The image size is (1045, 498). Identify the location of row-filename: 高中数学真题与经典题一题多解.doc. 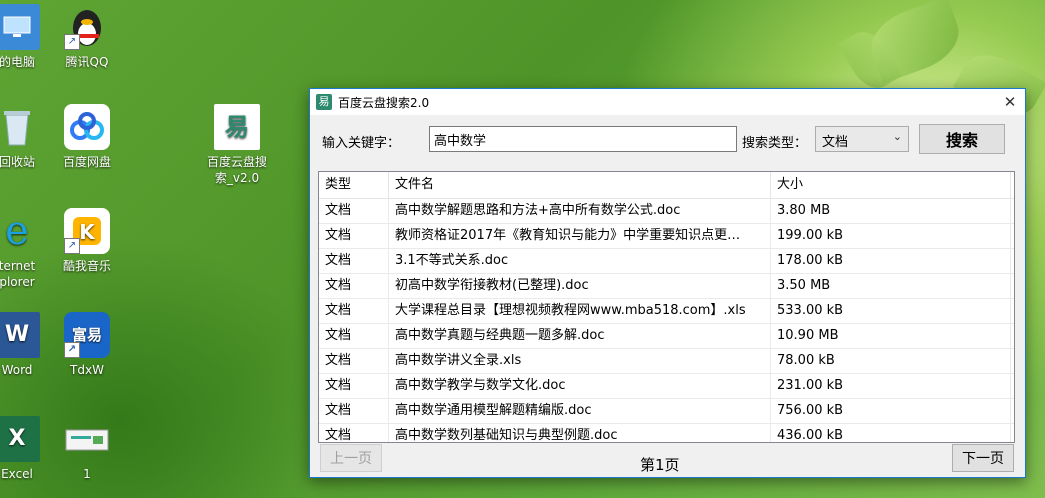
(580, 336).